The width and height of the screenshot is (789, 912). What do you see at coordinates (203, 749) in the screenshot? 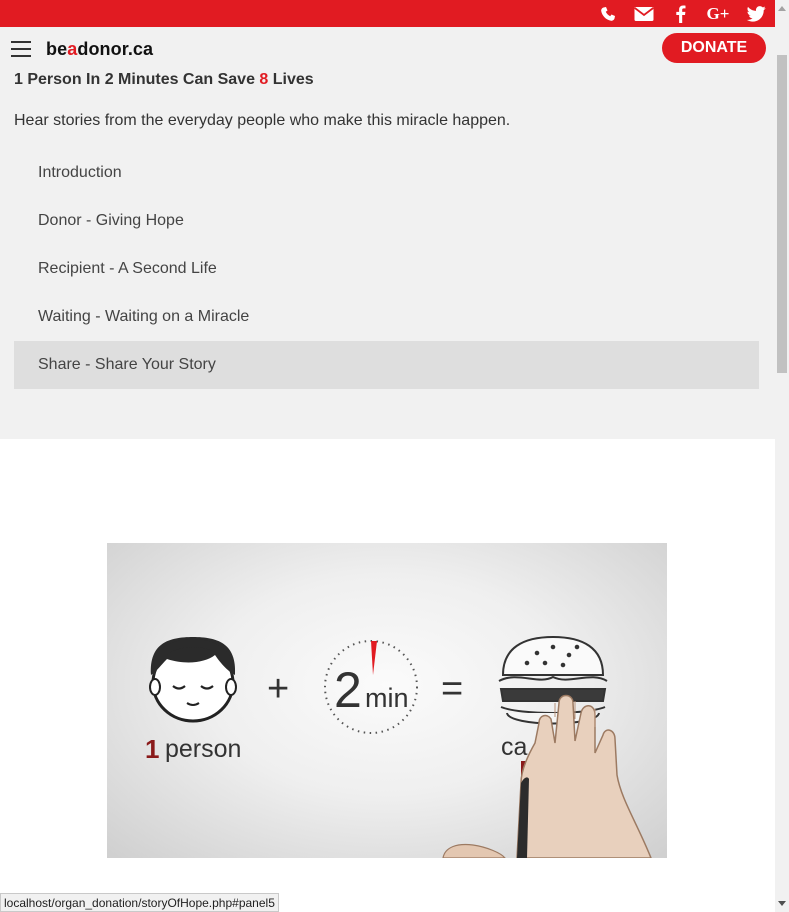
I see `person-label: person` at bounding box center [203, 749].